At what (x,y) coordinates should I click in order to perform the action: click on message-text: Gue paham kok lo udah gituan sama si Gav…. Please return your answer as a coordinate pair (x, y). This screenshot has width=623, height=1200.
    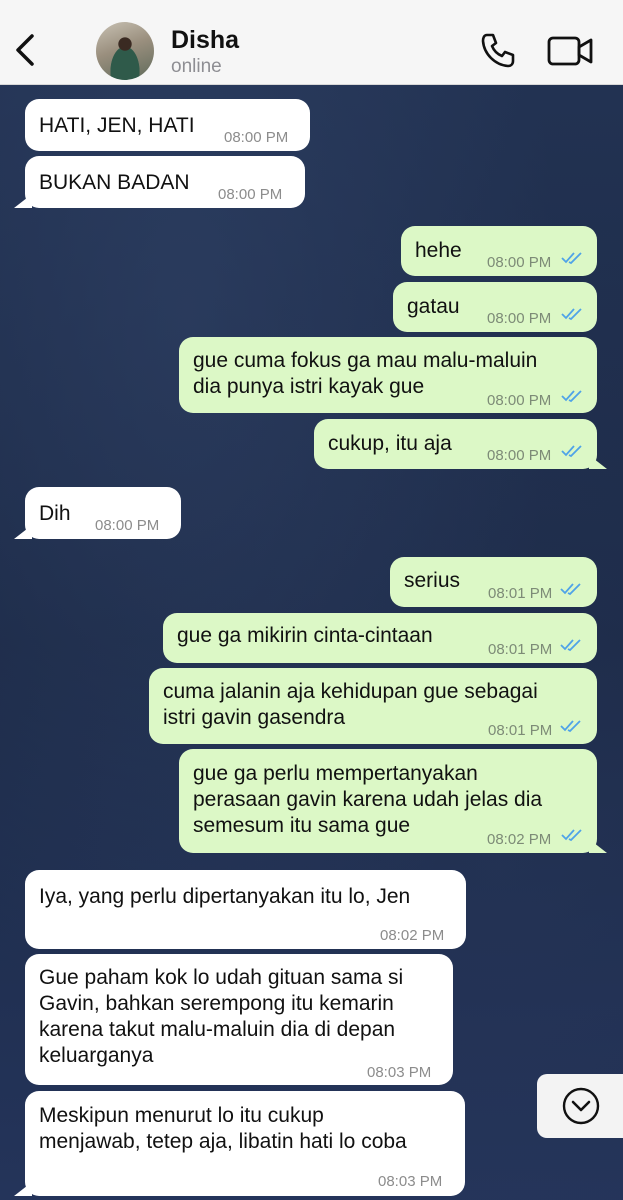
    Looking at the image, I should click on (221, 1016).